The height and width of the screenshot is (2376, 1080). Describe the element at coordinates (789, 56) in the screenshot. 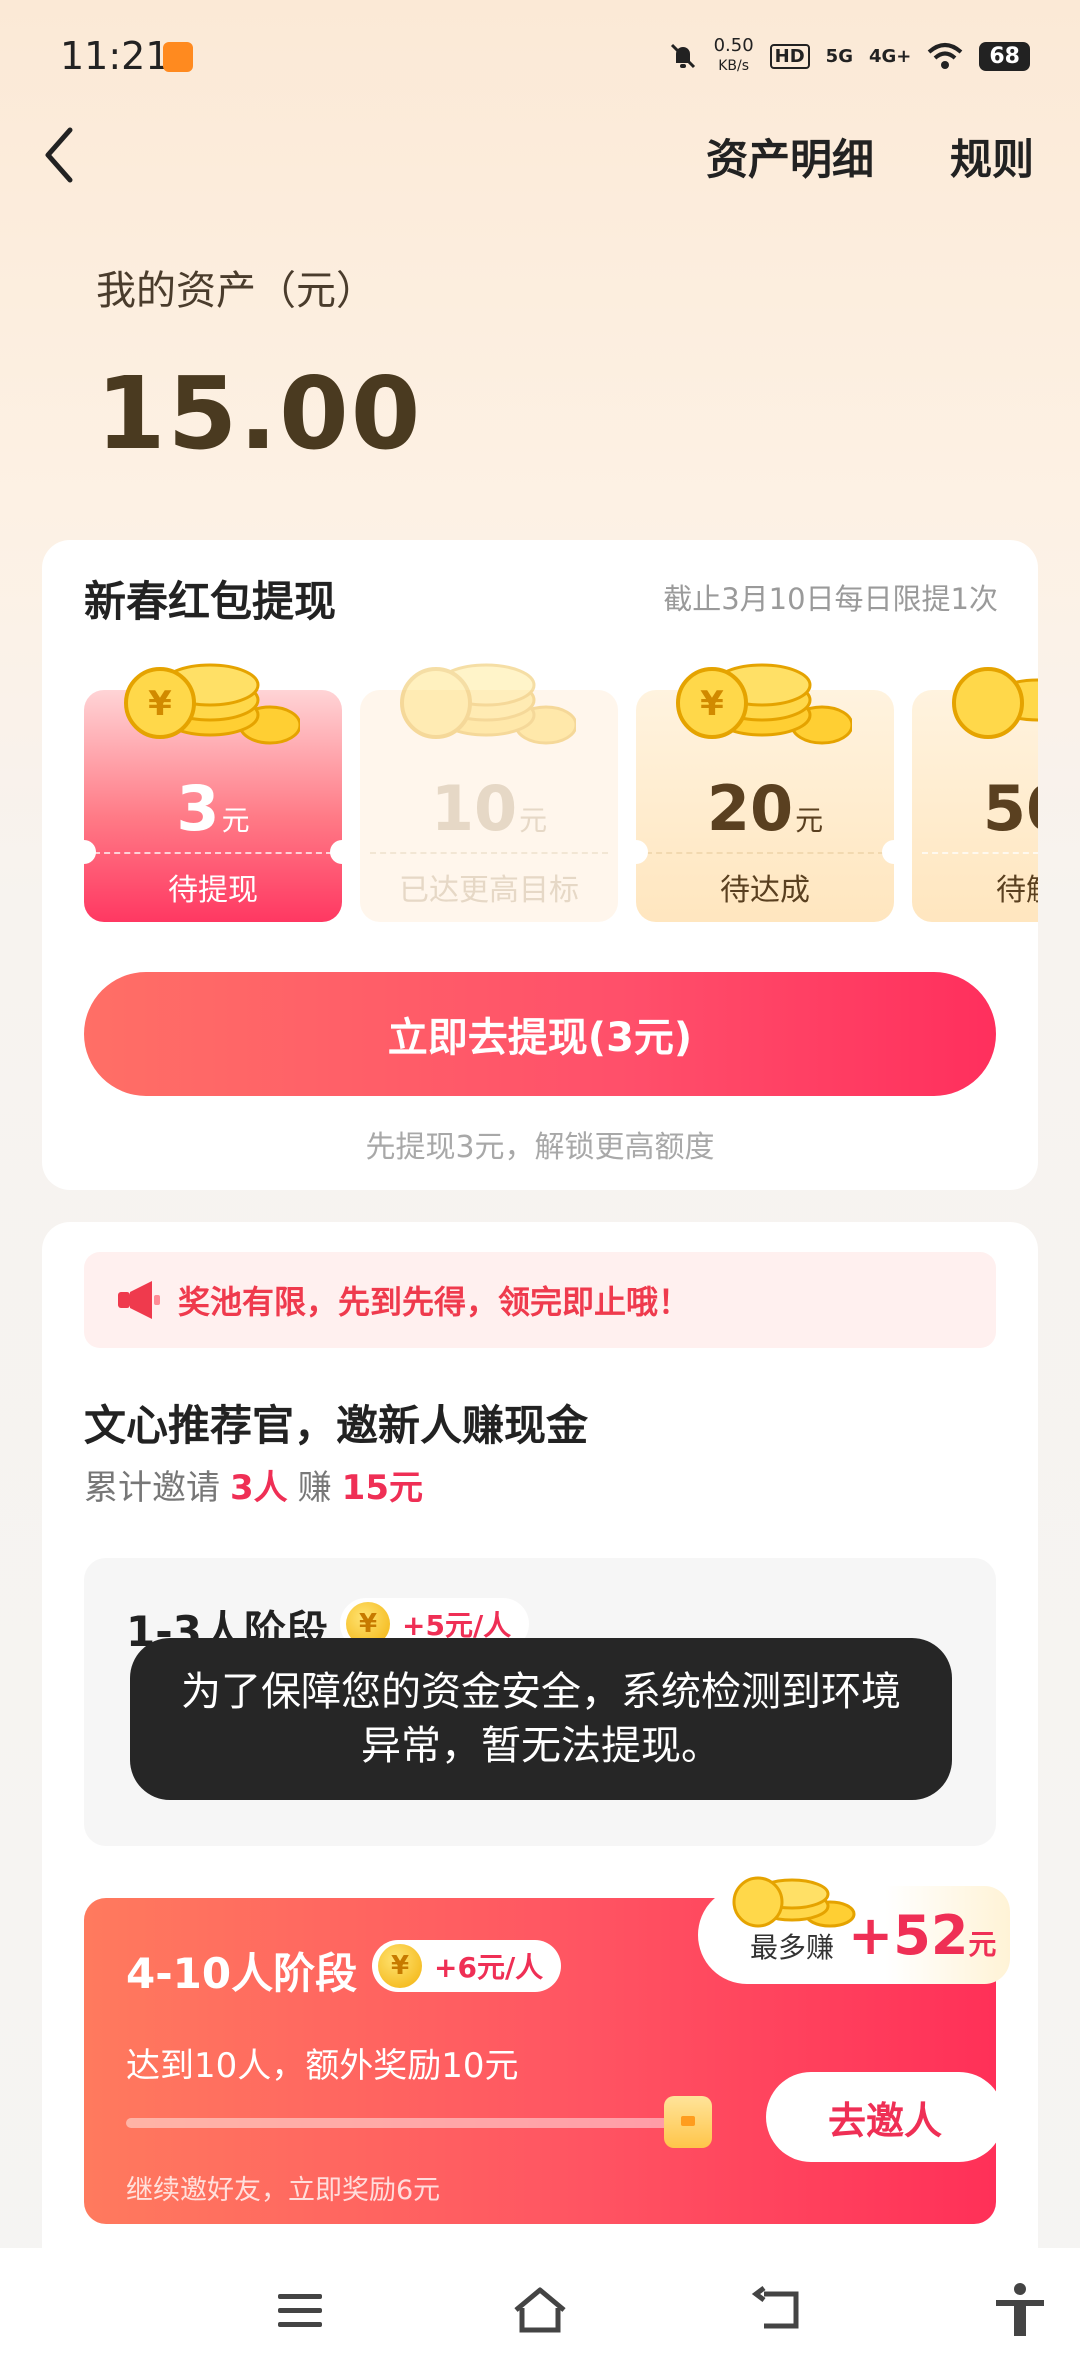

I see `hd-icon: HD` at that location.